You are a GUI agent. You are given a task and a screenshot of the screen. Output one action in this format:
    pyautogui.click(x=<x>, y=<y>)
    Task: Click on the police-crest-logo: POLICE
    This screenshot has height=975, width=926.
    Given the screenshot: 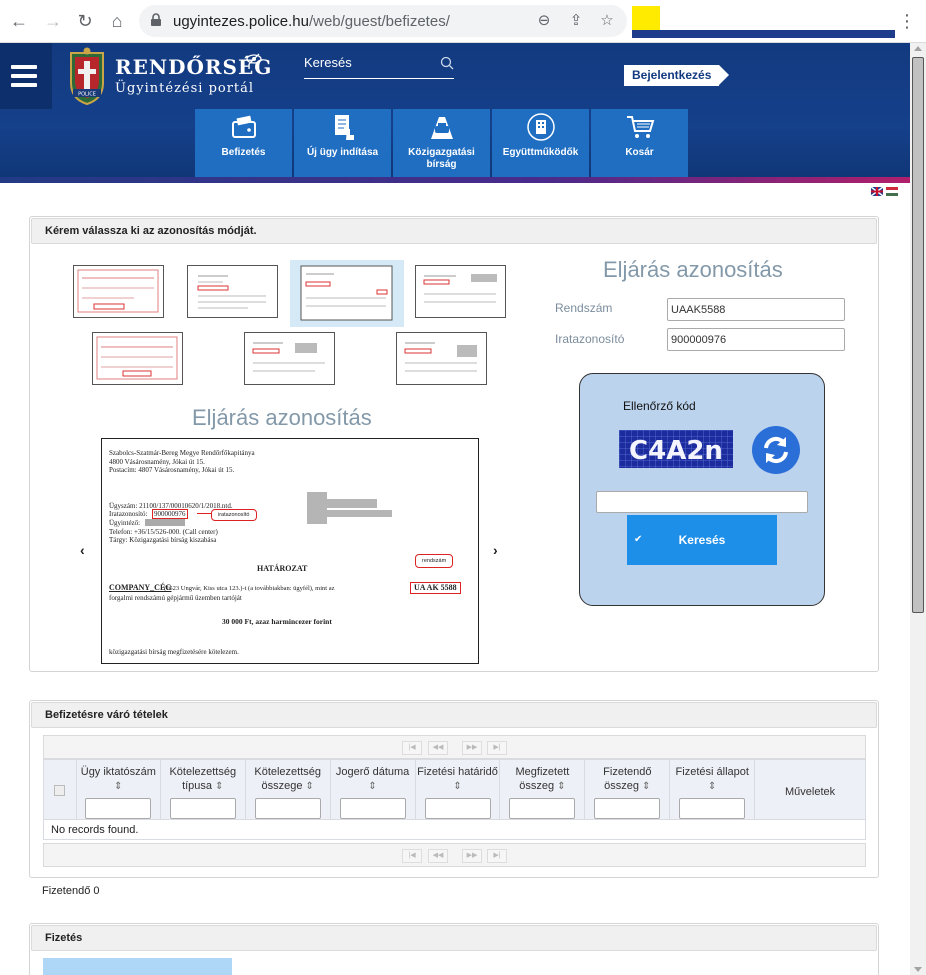 What is the action you would take?
    pyautogui.click(x=87, y=76)
    